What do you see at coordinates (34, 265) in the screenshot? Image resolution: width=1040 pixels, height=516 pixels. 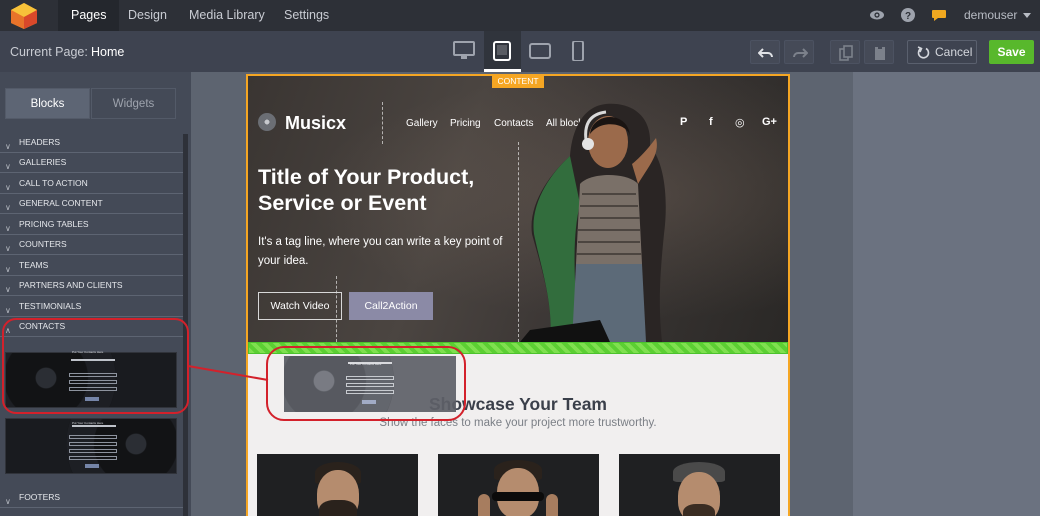 I see `category-label: TEAMS` at bounding box center [34, 265].